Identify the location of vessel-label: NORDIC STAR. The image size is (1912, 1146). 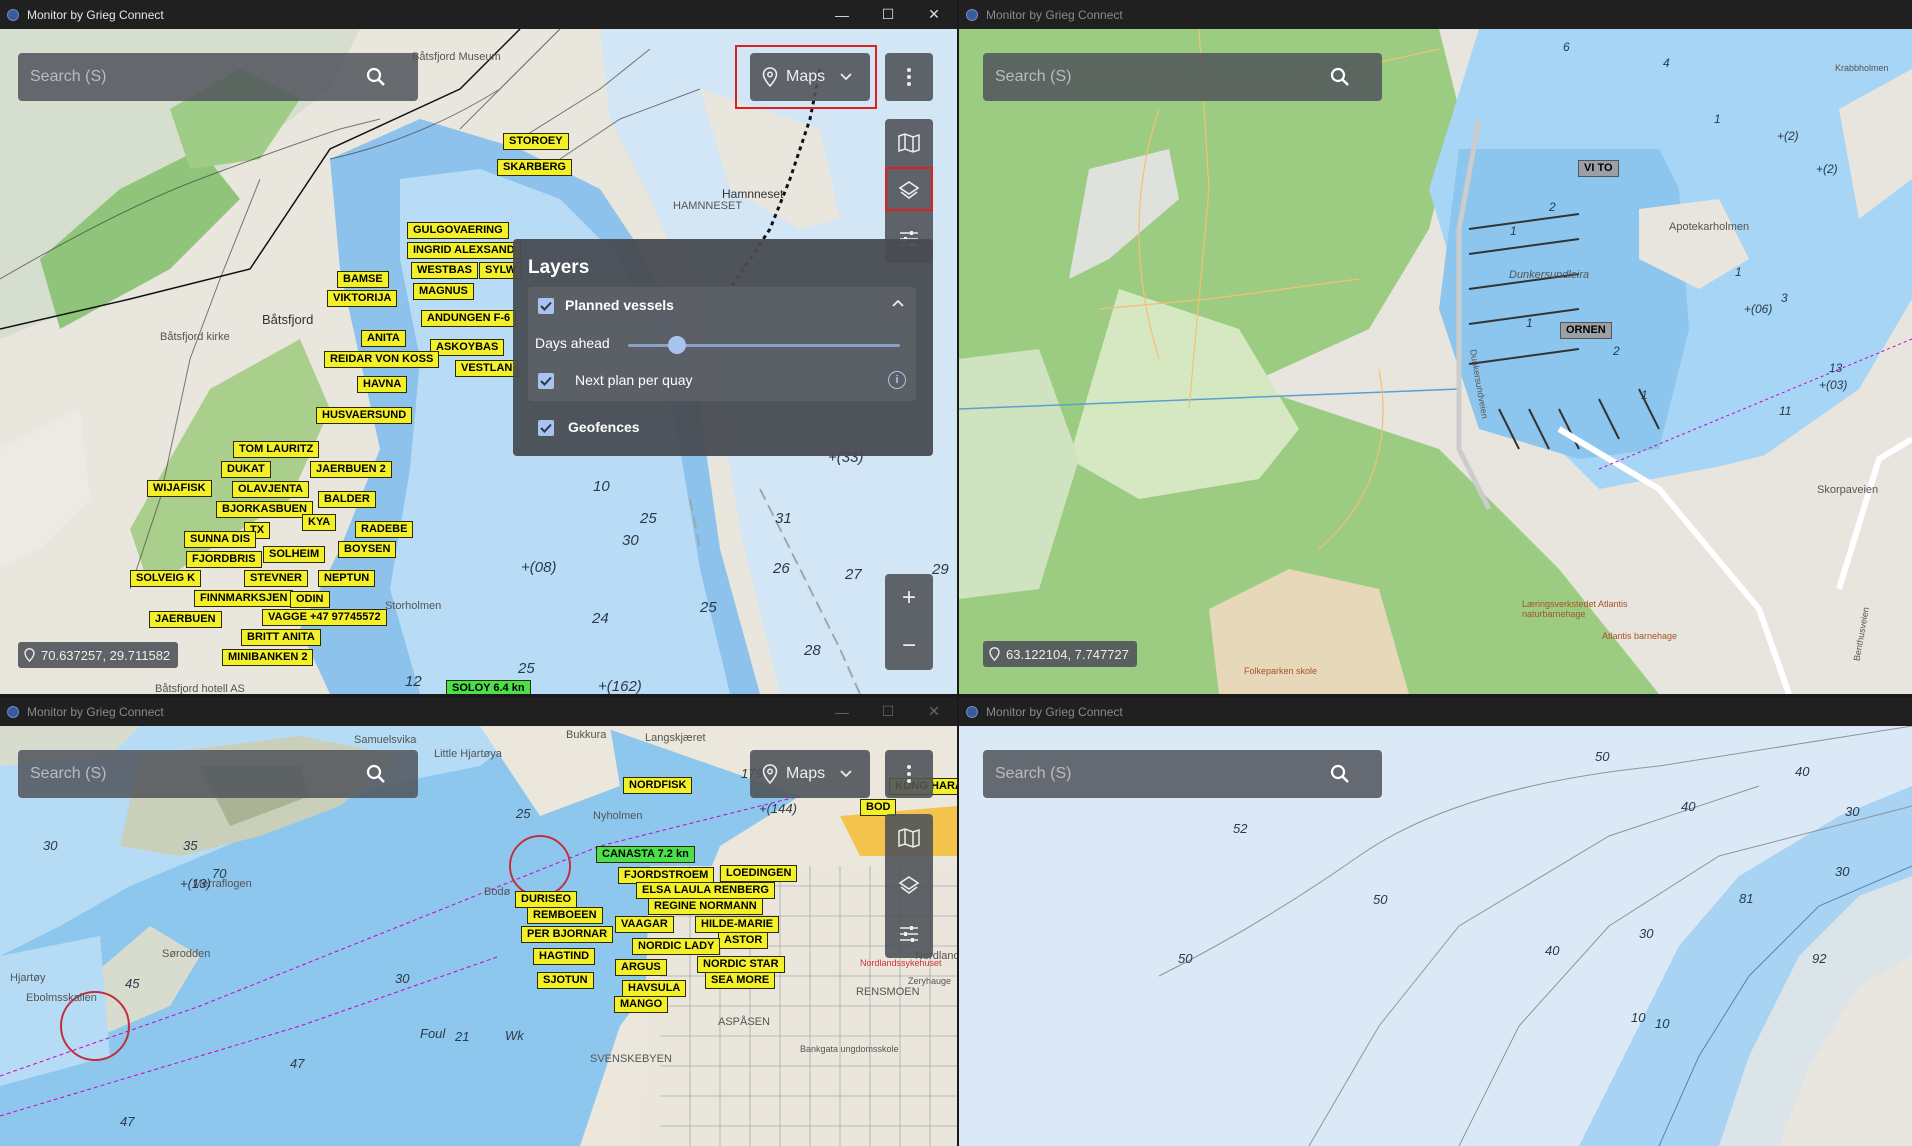
(741, 964).